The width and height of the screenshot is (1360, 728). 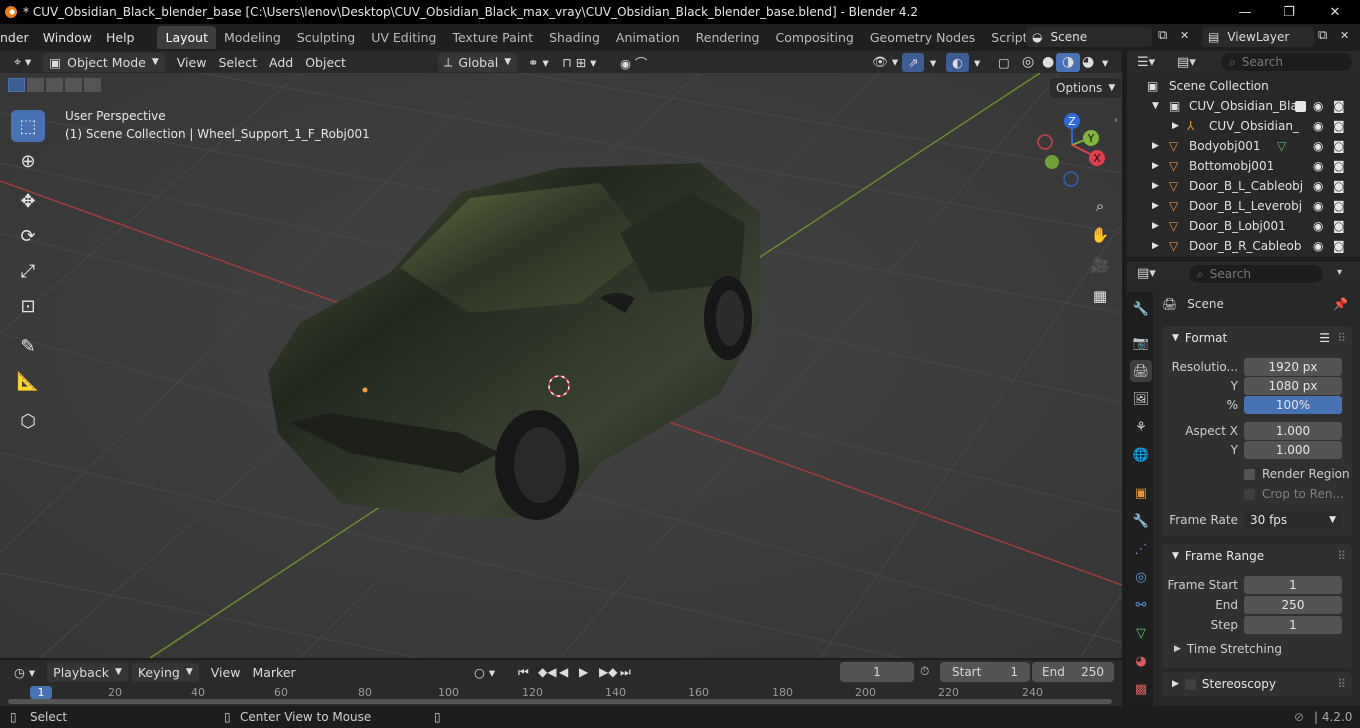 I want to click on play-reverse-icon: ◀, so click(x=563, y=672).